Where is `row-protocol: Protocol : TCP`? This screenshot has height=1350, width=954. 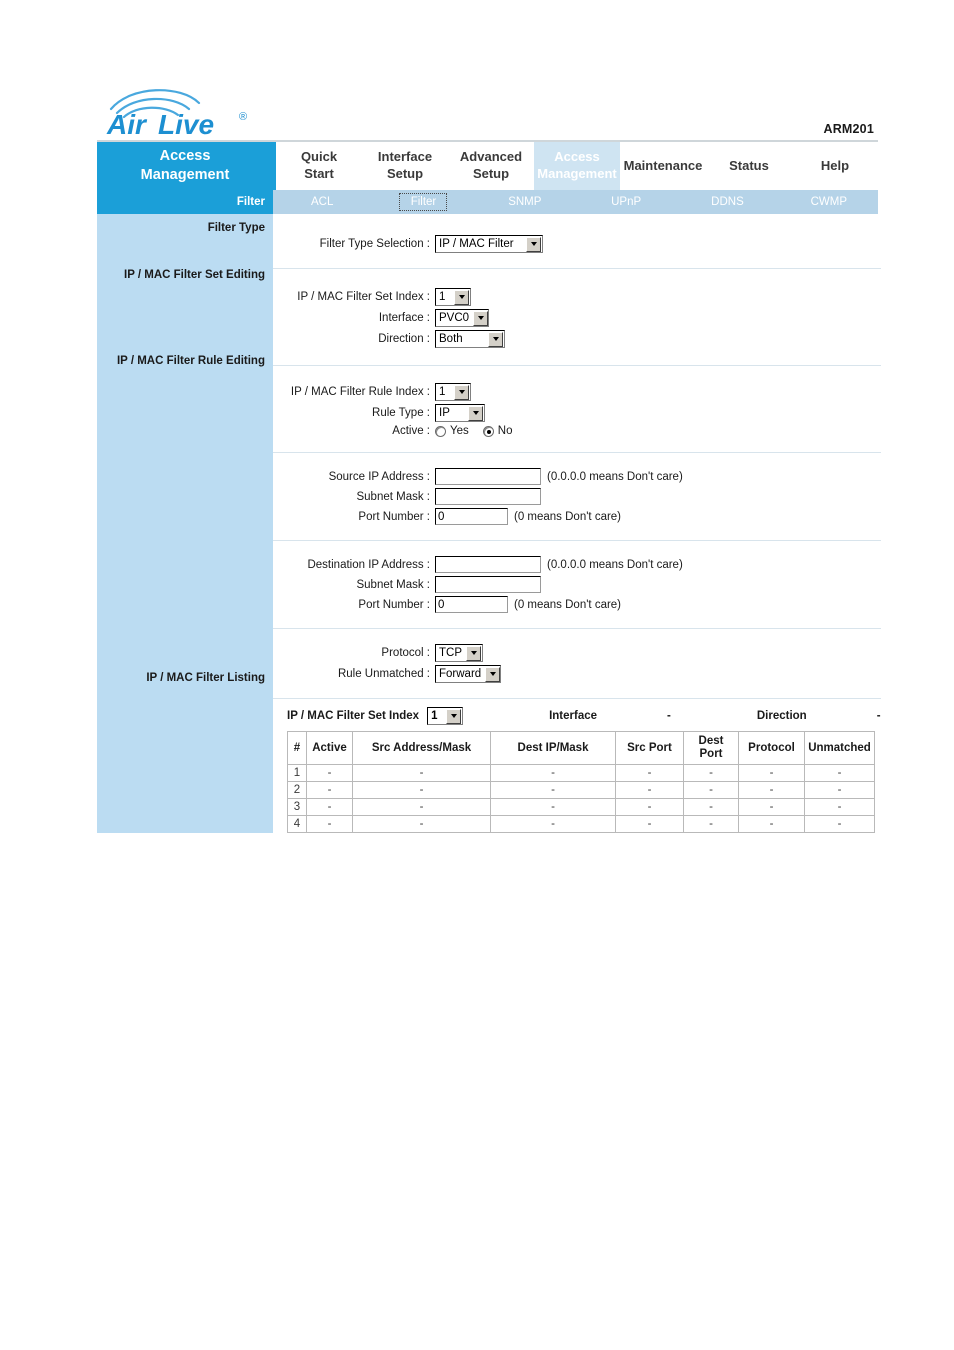
row-protocol: Protocol : TCP is located at coordinates (577, 653).